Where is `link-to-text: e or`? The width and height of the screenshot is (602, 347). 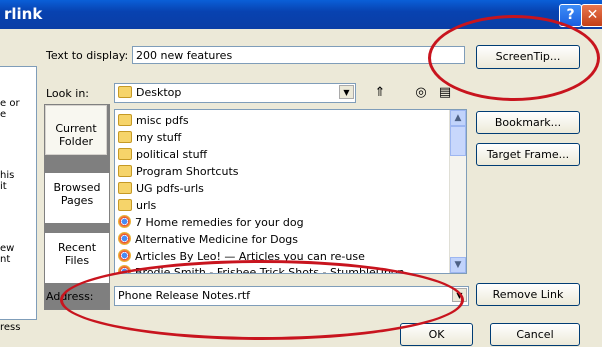
link-to-text: e or is located at coordinates (10, 103).